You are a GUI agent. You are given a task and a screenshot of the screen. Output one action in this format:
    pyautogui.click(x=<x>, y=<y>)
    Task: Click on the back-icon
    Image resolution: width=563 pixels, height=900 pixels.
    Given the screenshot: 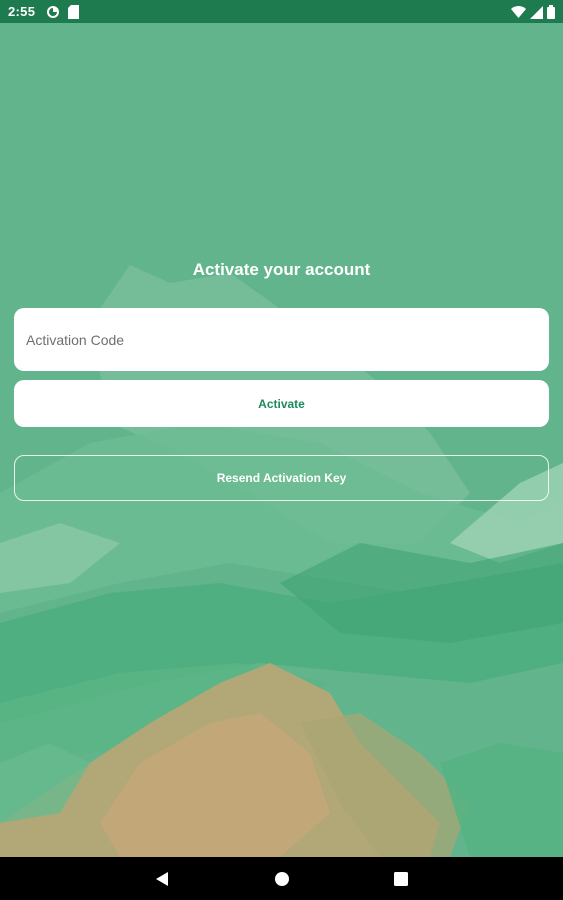 What is the action you would take?
    pyautogui.click(x=162, y=879)
    